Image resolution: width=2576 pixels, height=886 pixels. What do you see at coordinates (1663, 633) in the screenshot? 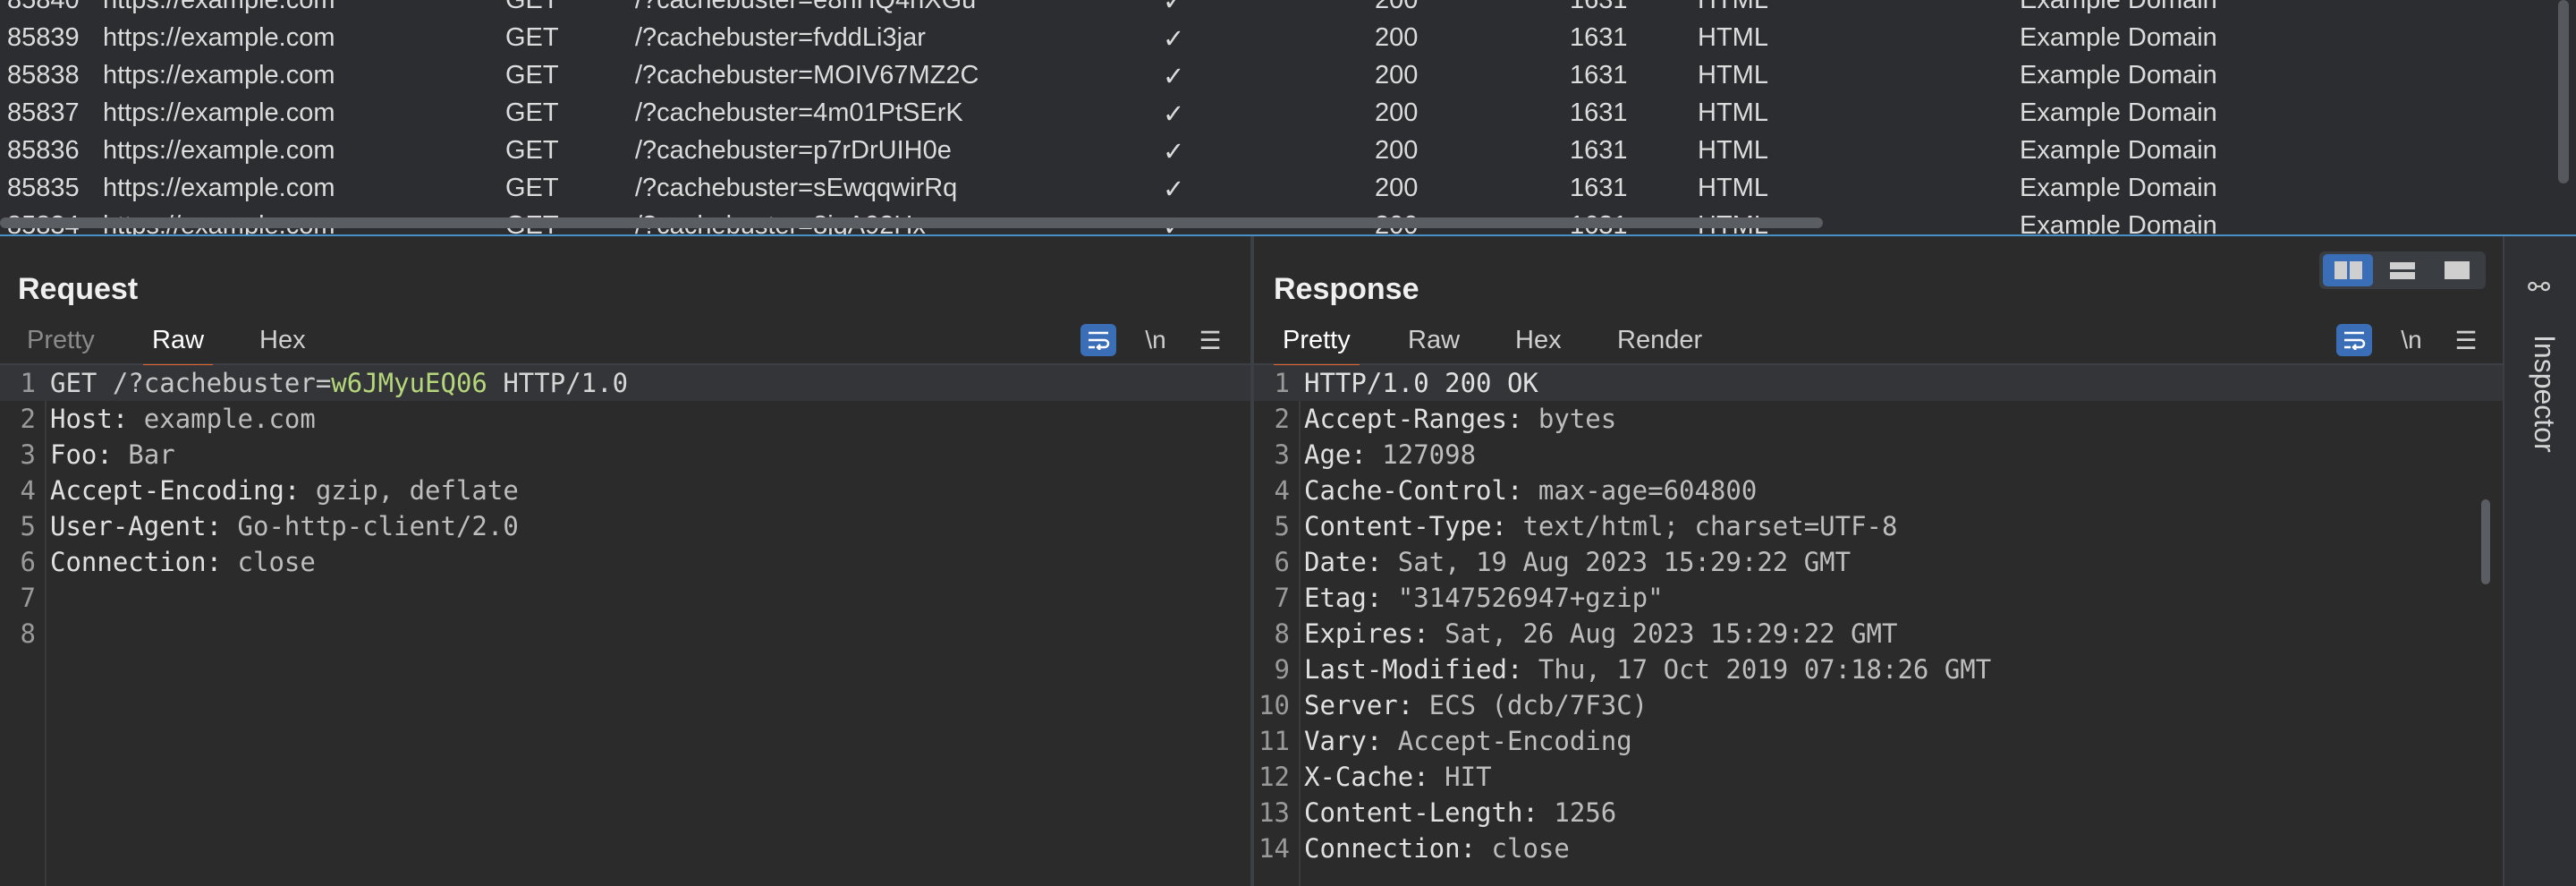
I see `header-value: Sat, 26 Aug 2023 15:29:22 GMT` at bounding box center [1663, 633].